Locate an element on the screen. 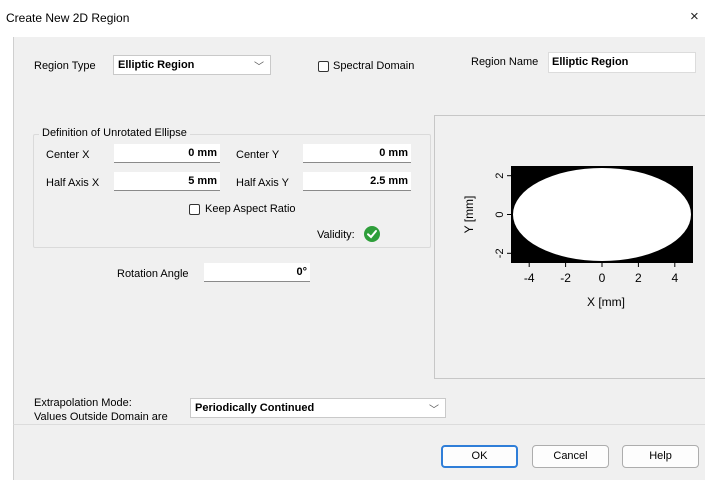 This screenshot has width=705, height=480. region-name-label: Region Name is located at coordinates (505, 62).